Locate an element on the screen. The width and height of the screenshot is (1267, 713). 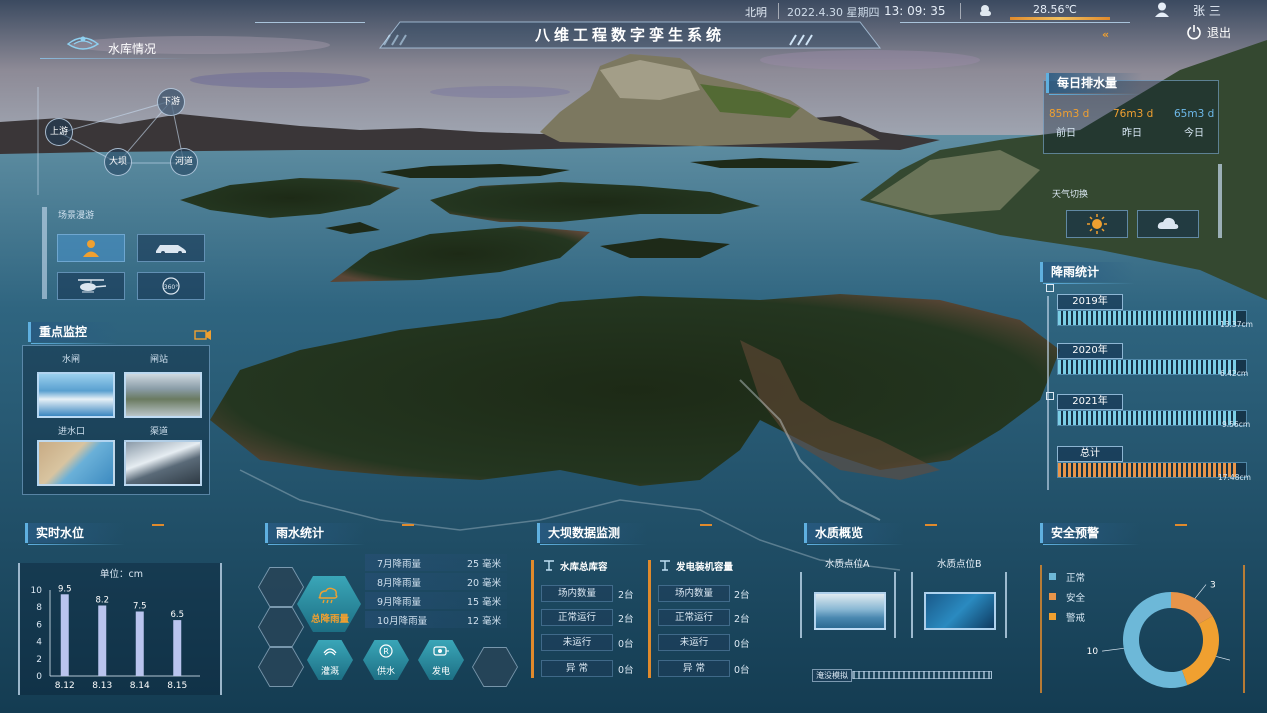
weather-sunny-button is located at coordinates (1097, 224).